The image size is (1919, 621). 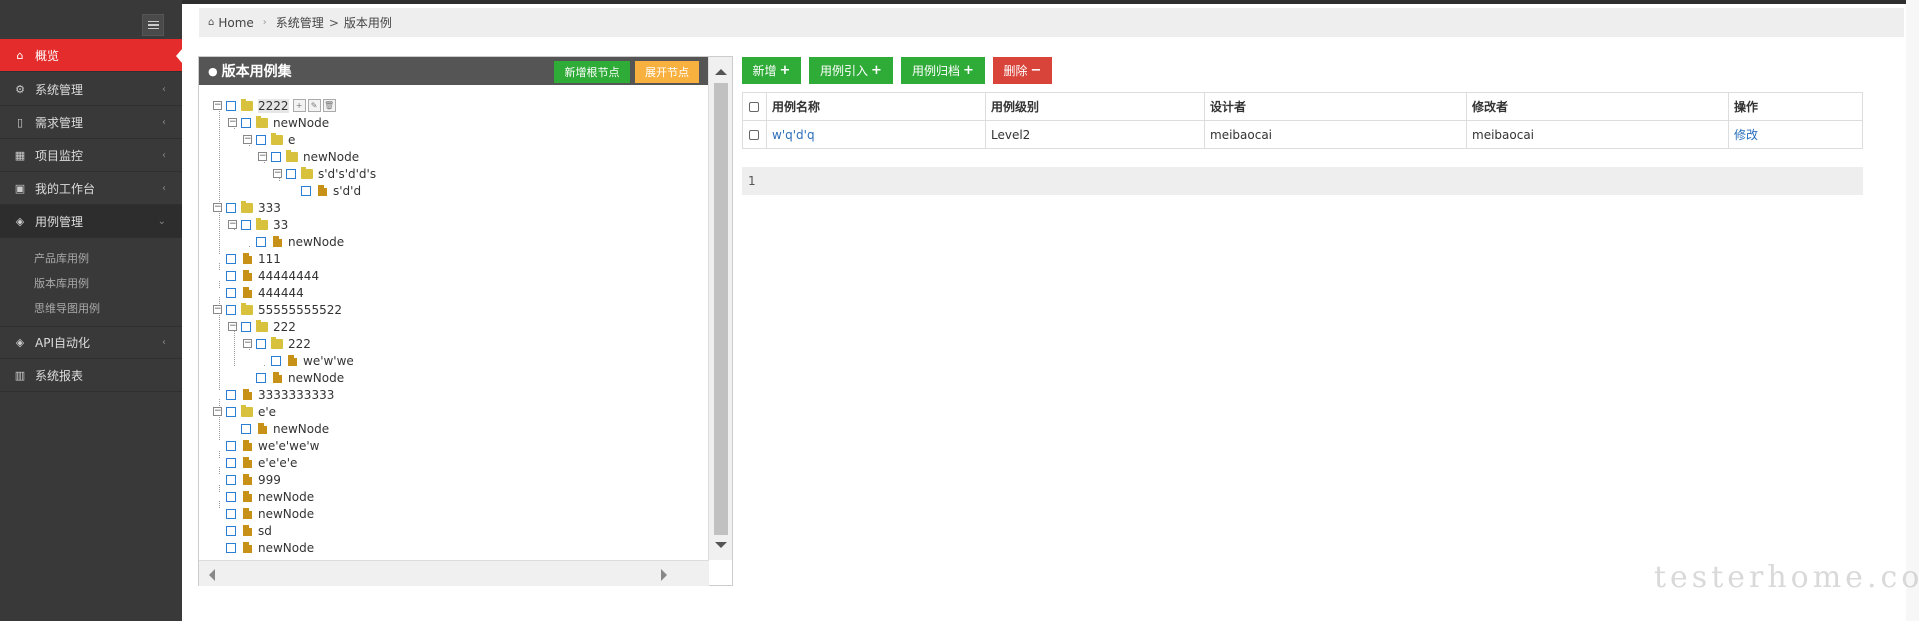 I want to click on row-checkbox, so click(x=754, y=135).